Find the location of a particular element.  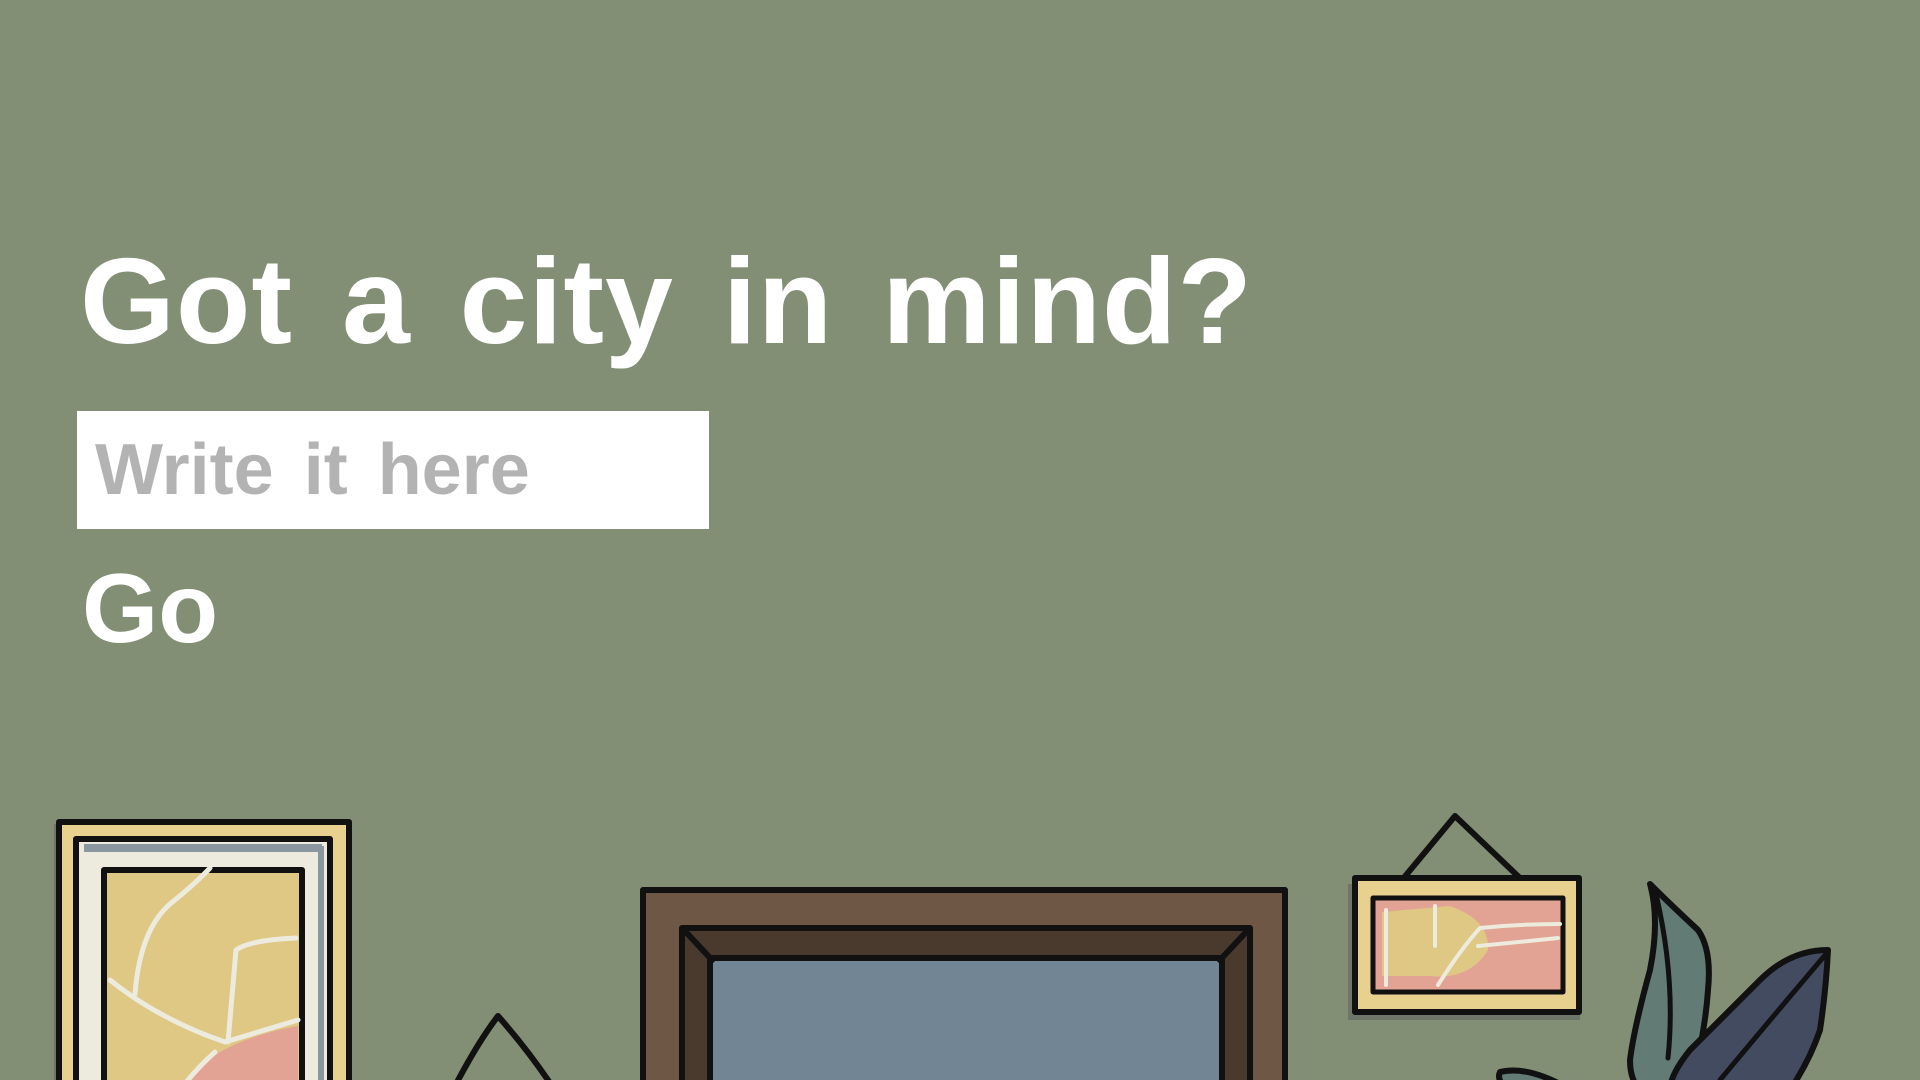

go-button: Go is located at coordinates (150, 608).